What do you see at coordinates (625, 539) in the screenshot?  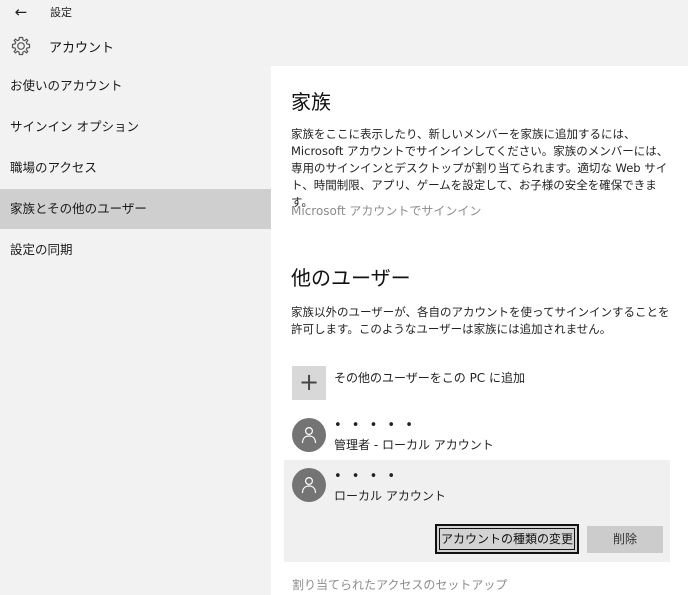 I see `delete-button: 削除` at bounding box center [625, 539].